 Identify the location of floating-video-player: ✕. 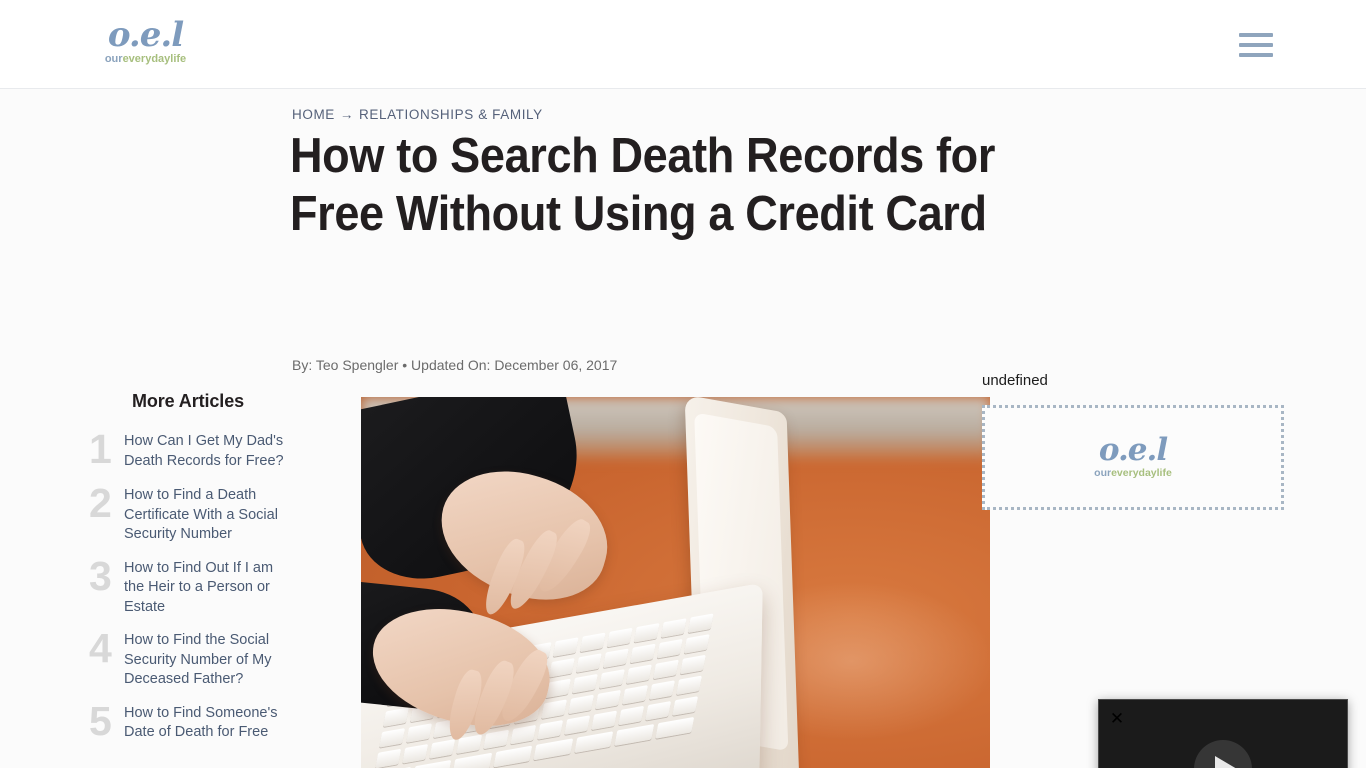
(1223, 733).